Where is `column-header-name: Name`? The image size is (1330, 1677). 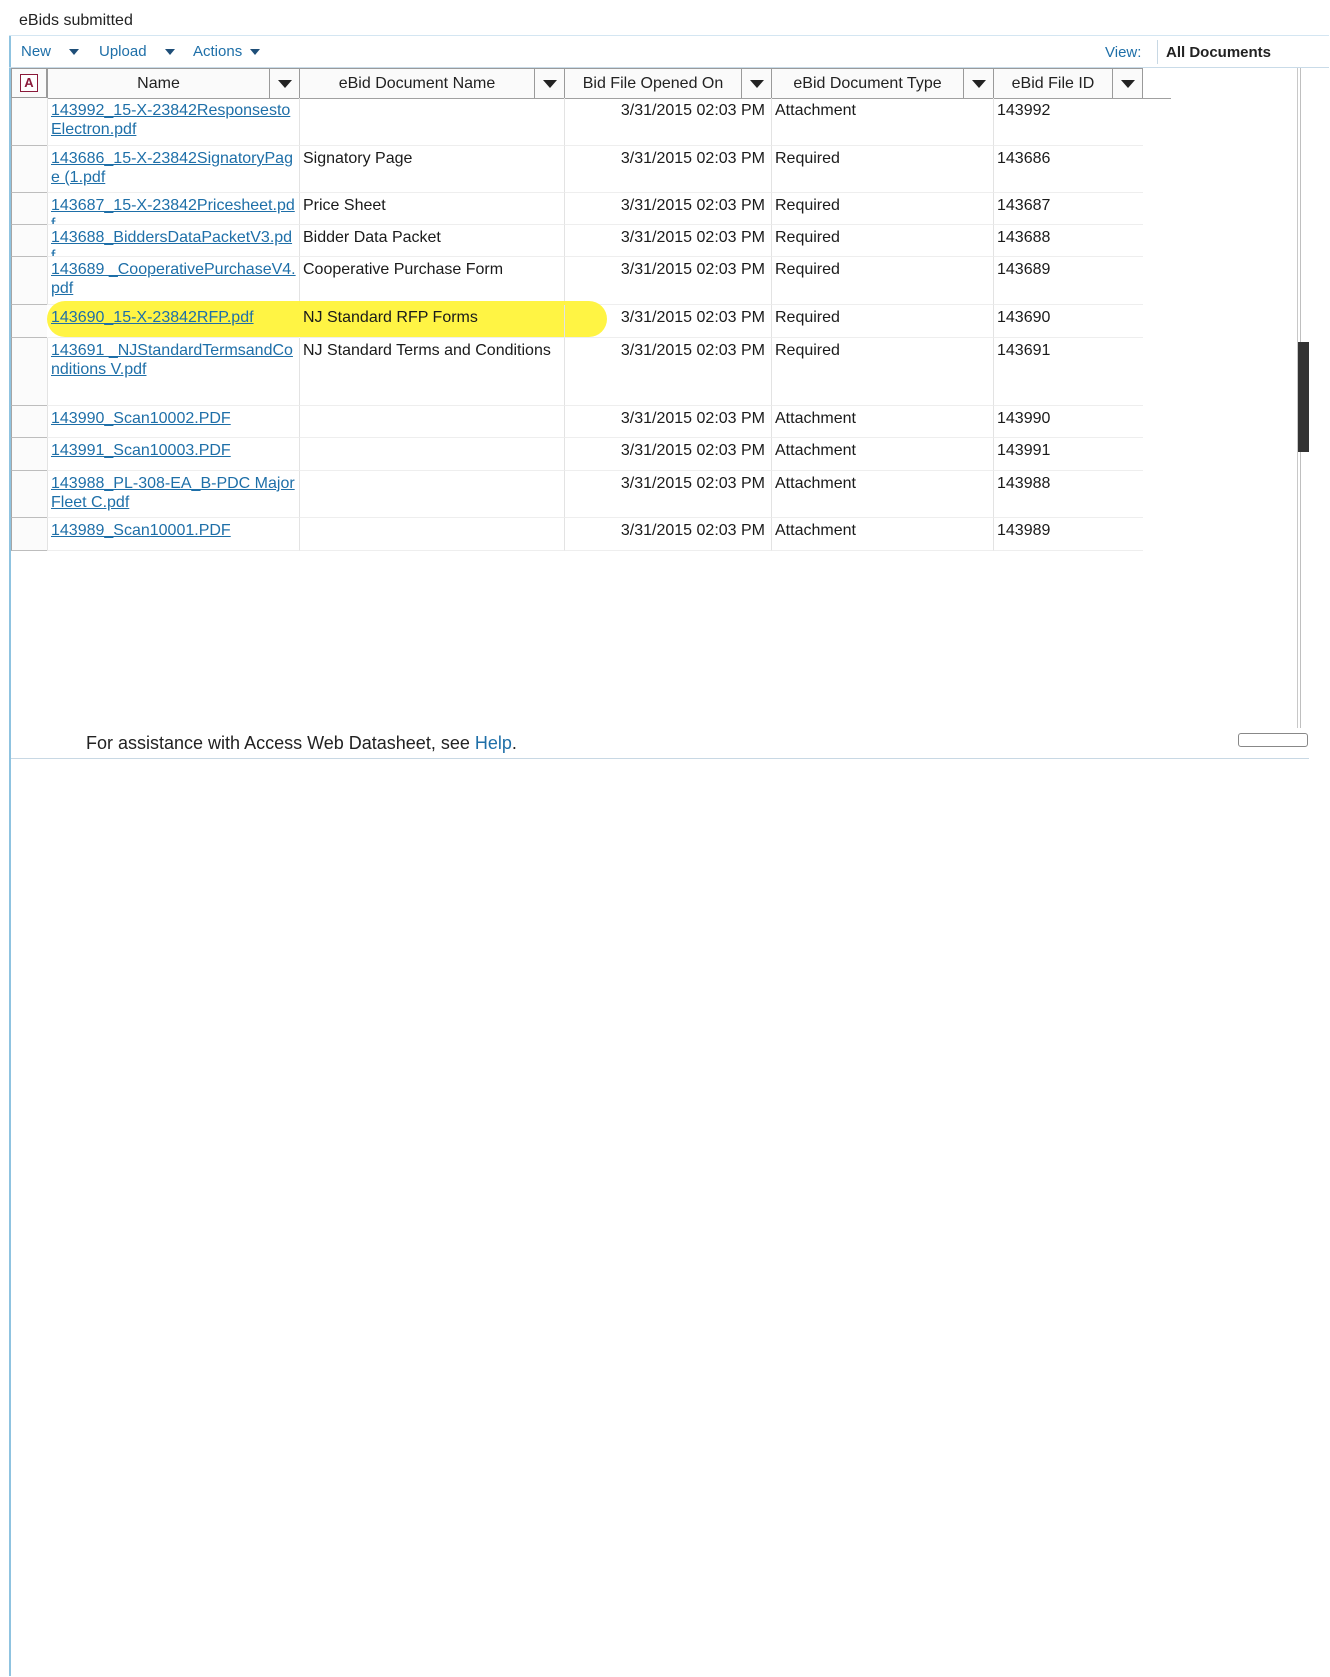
column-header-name: Name is located at coordinates (173, 83).